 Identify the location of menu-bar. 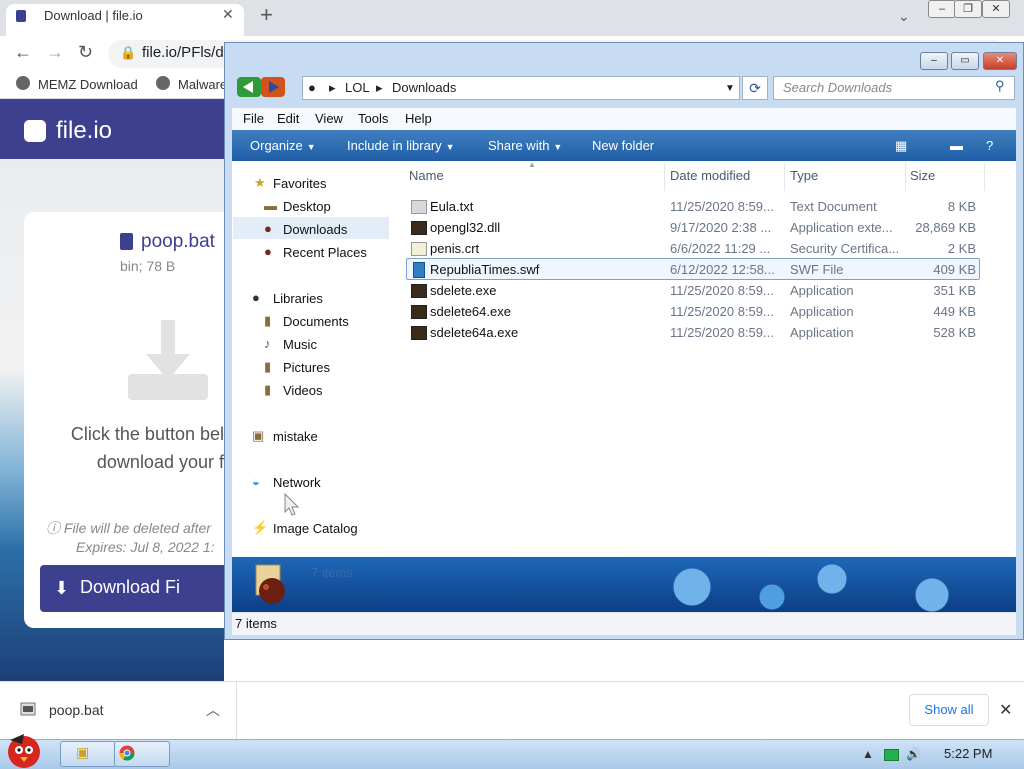
(624, 119).